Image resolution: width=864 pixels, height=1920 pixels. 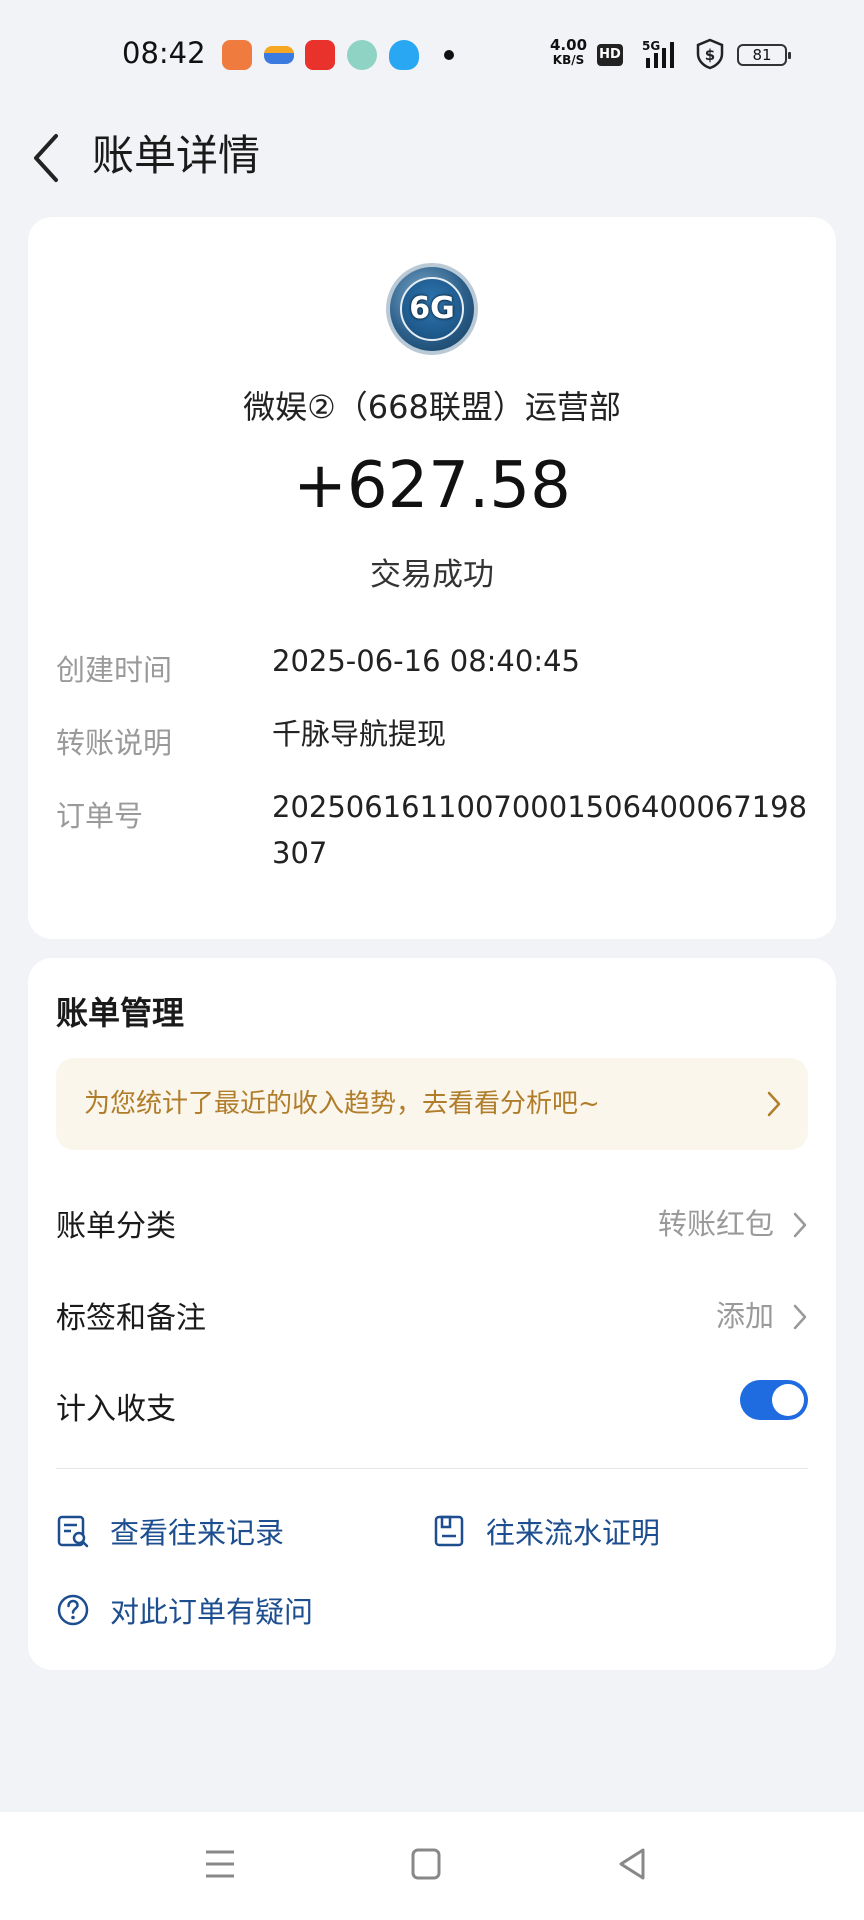 I want to click on battery-icon: 81, so click(x=764, y=55).